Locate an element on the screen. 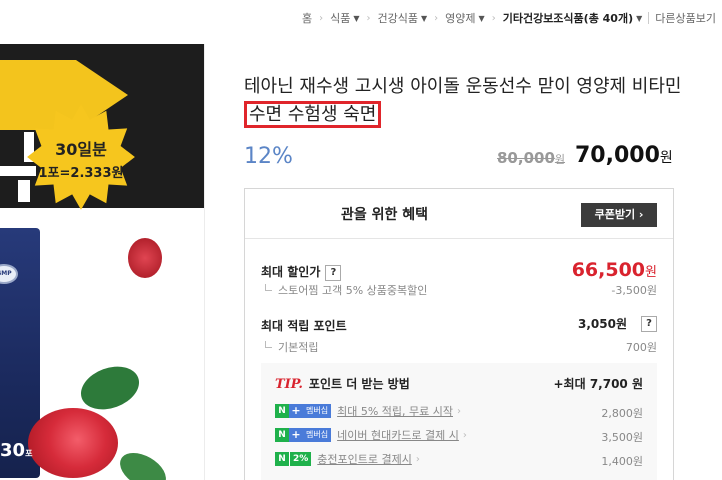  dose-unit: 포 is located at coordinates (29, 453).